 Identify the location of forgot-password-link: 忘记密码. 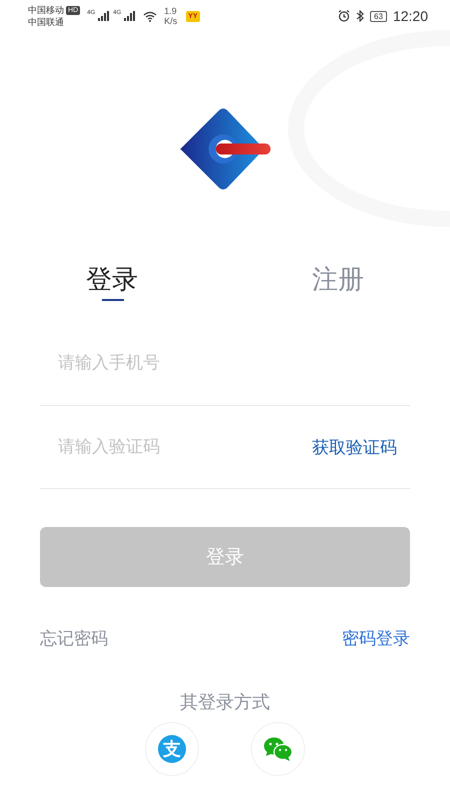
(74, 638).